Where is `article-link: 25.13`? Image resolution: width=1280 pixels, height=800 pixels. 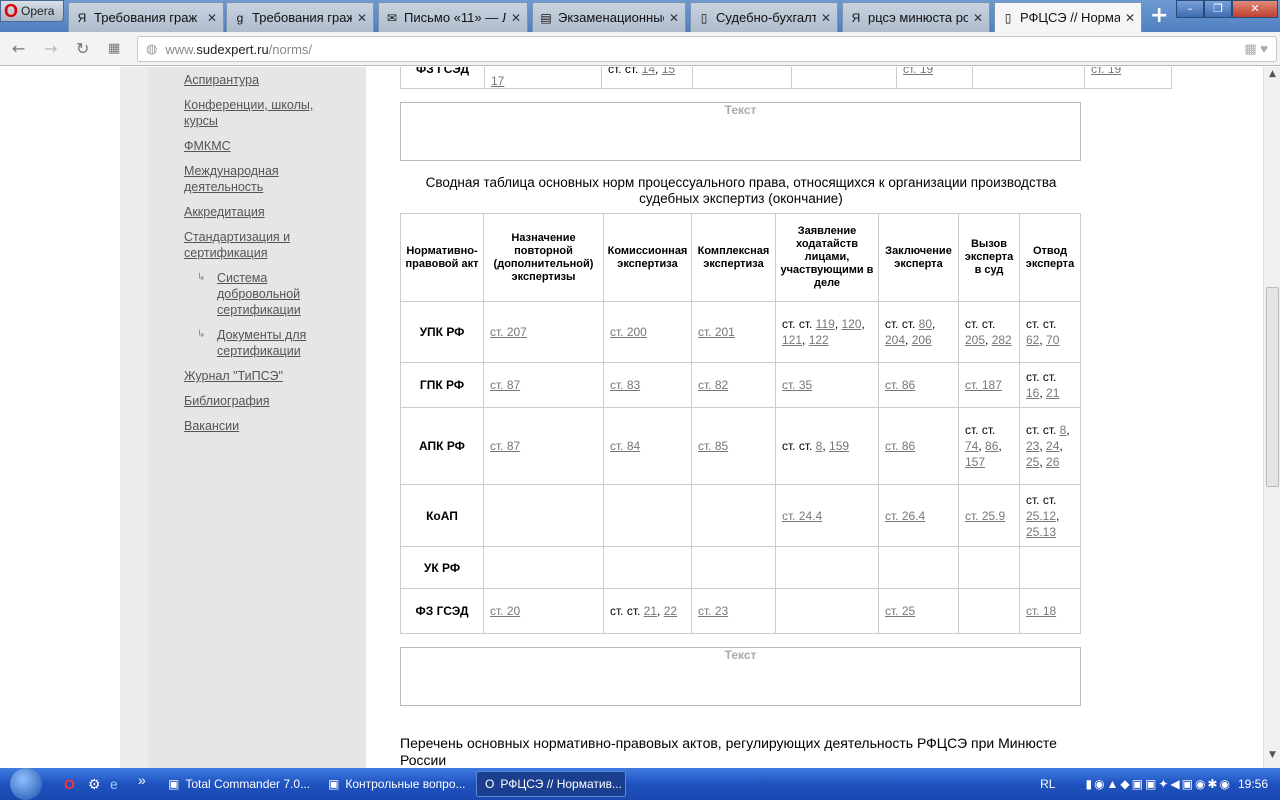
article-link: 25.13 is located at coordinates (1041, 532).